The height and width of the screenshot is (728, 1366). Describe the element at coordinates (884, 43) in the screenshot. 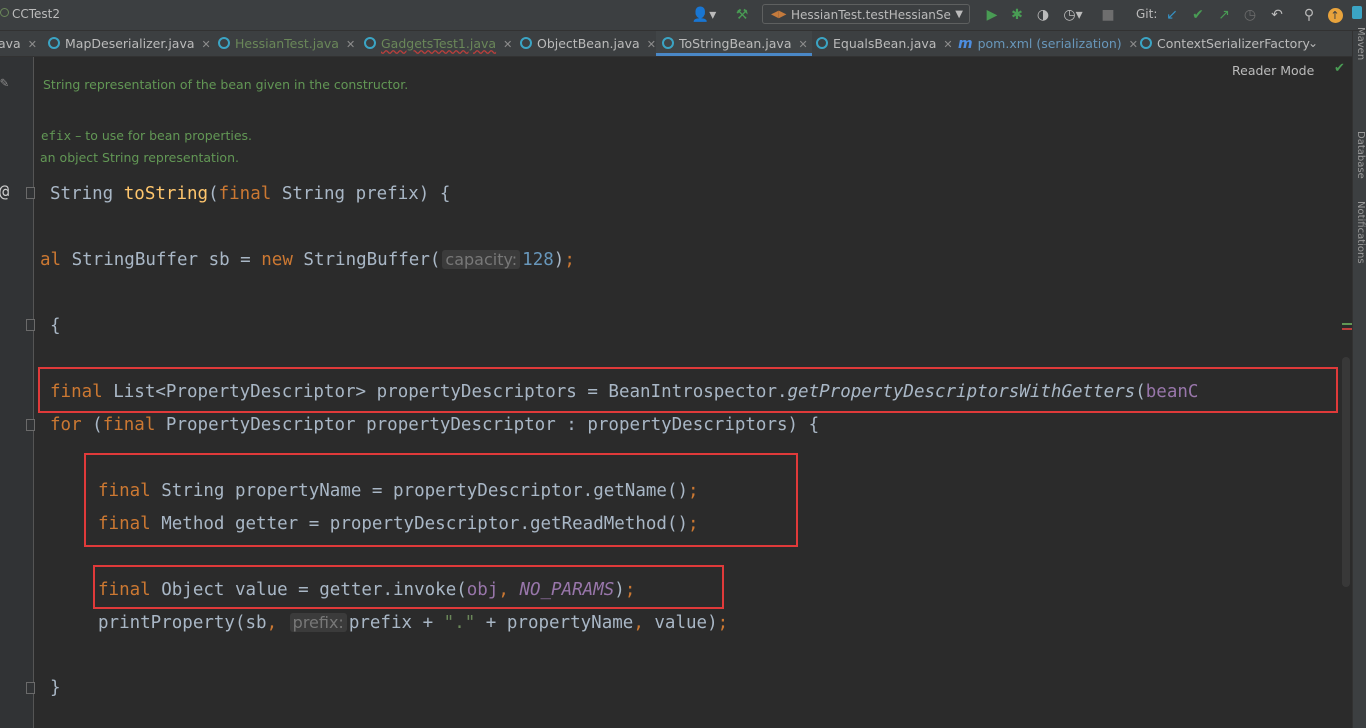

I see `tab-equals-bean: EqualsBean.java ✕` at that location.